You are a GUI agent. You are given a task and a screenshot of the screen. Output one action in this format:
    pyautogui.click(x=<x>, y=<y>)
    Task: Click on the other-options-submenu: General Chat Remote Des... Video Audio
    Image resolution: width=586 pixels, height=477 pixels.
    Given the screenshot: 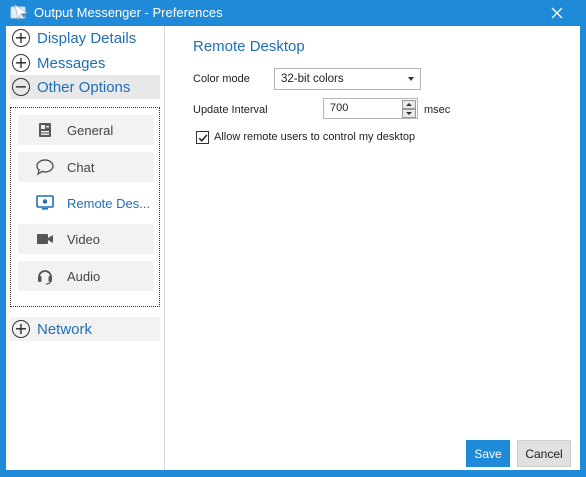 What is the action you would take?
    pyautogui.click(x=85, y=207)
    